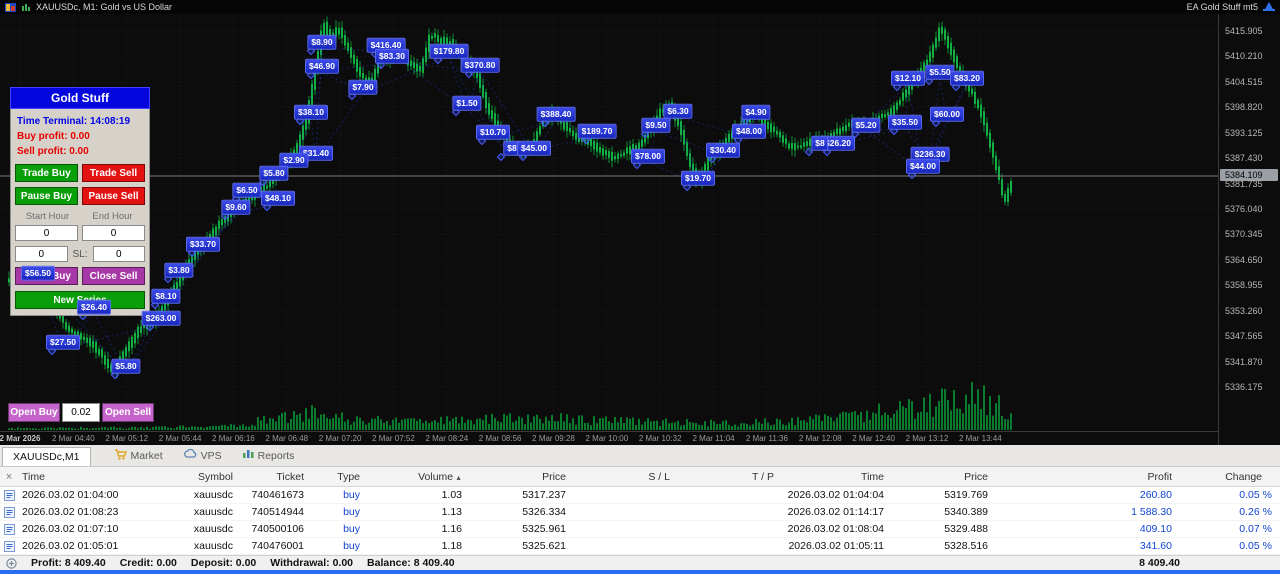  I want to click on column-header-type: Type, so click(340, 477).